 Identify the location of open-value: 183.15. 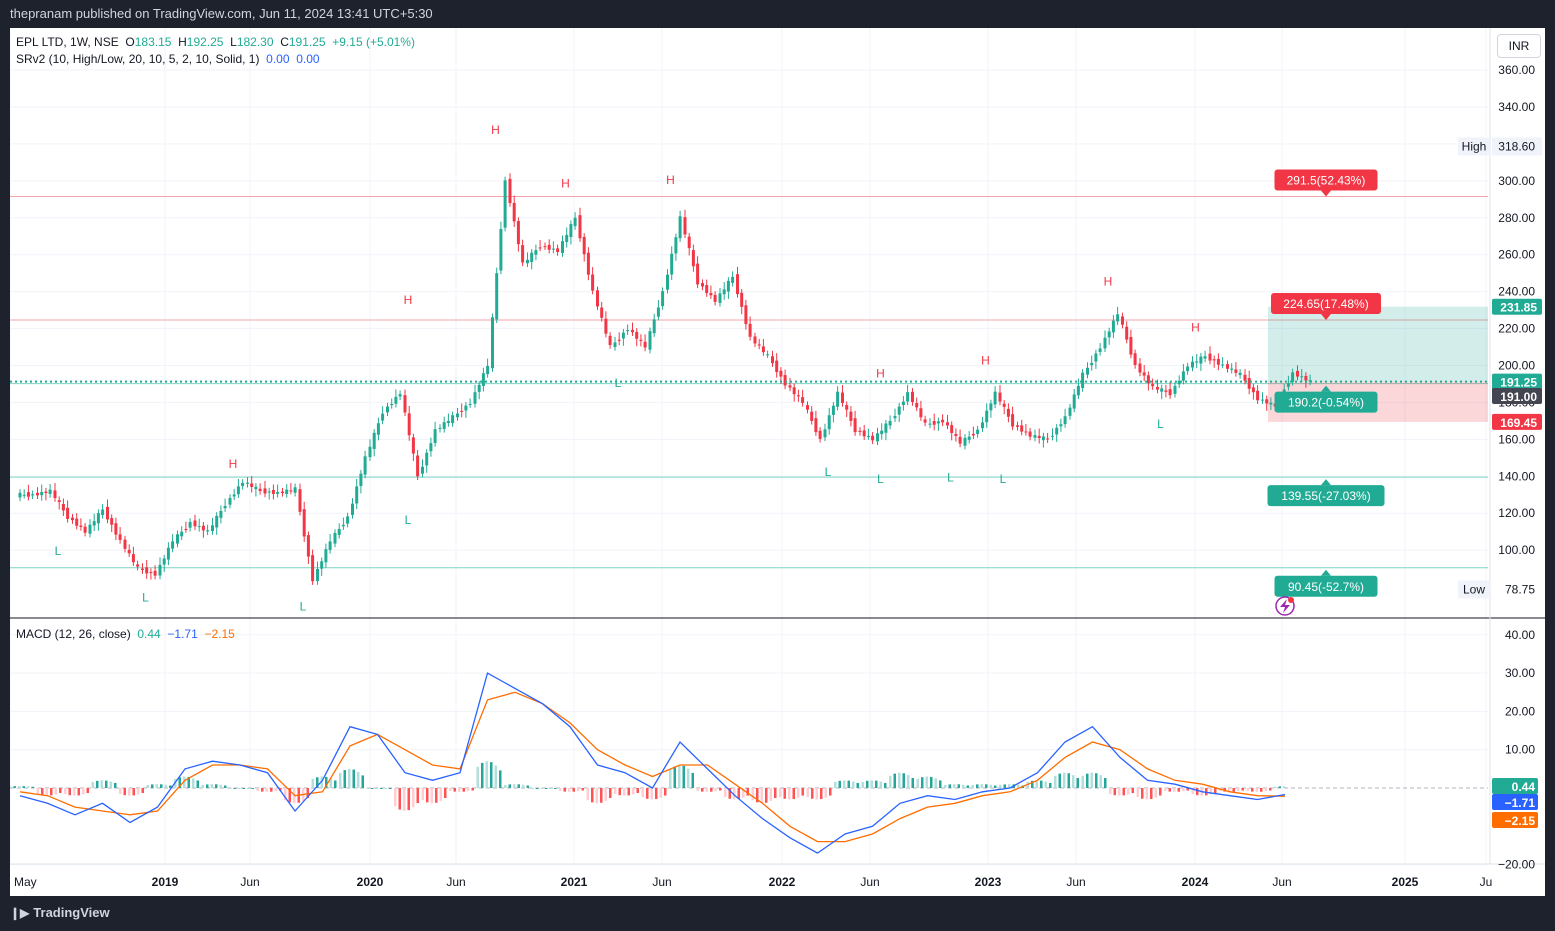
(153, 42).